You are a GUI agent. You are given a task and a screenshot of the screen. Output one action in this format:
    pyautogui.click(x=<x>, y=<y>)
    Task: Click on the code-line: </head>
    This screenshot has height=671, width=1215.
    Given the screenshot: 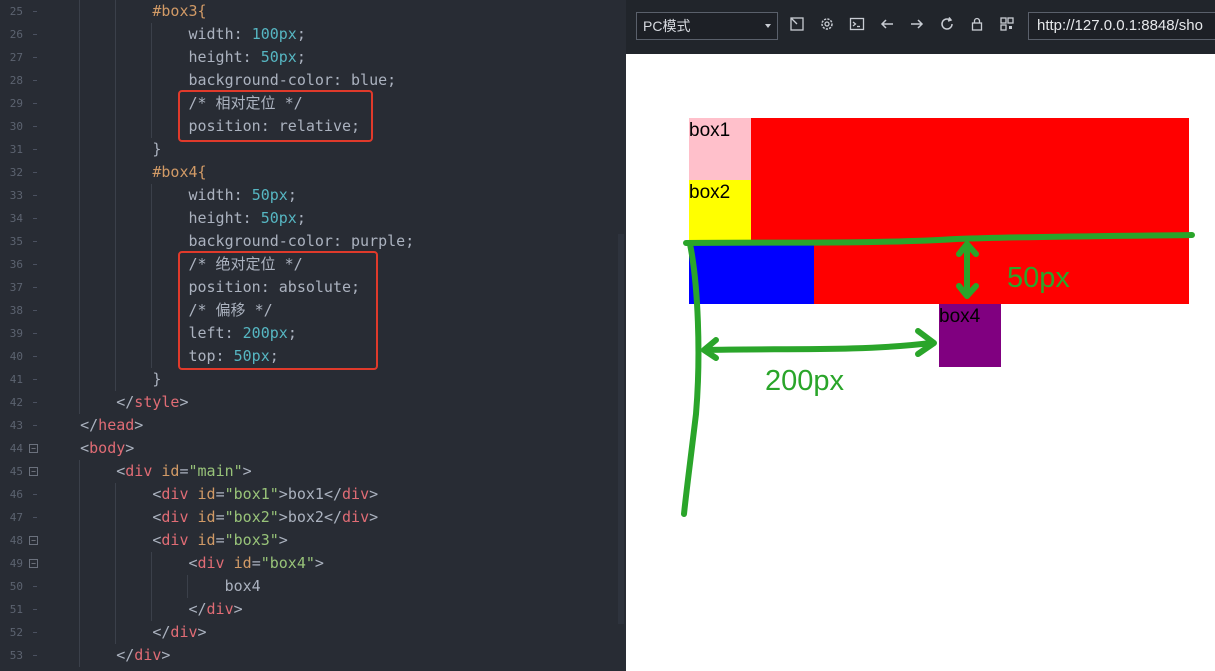 What is the action you would take?
    pyautogui.click(x=111, y=425)
    